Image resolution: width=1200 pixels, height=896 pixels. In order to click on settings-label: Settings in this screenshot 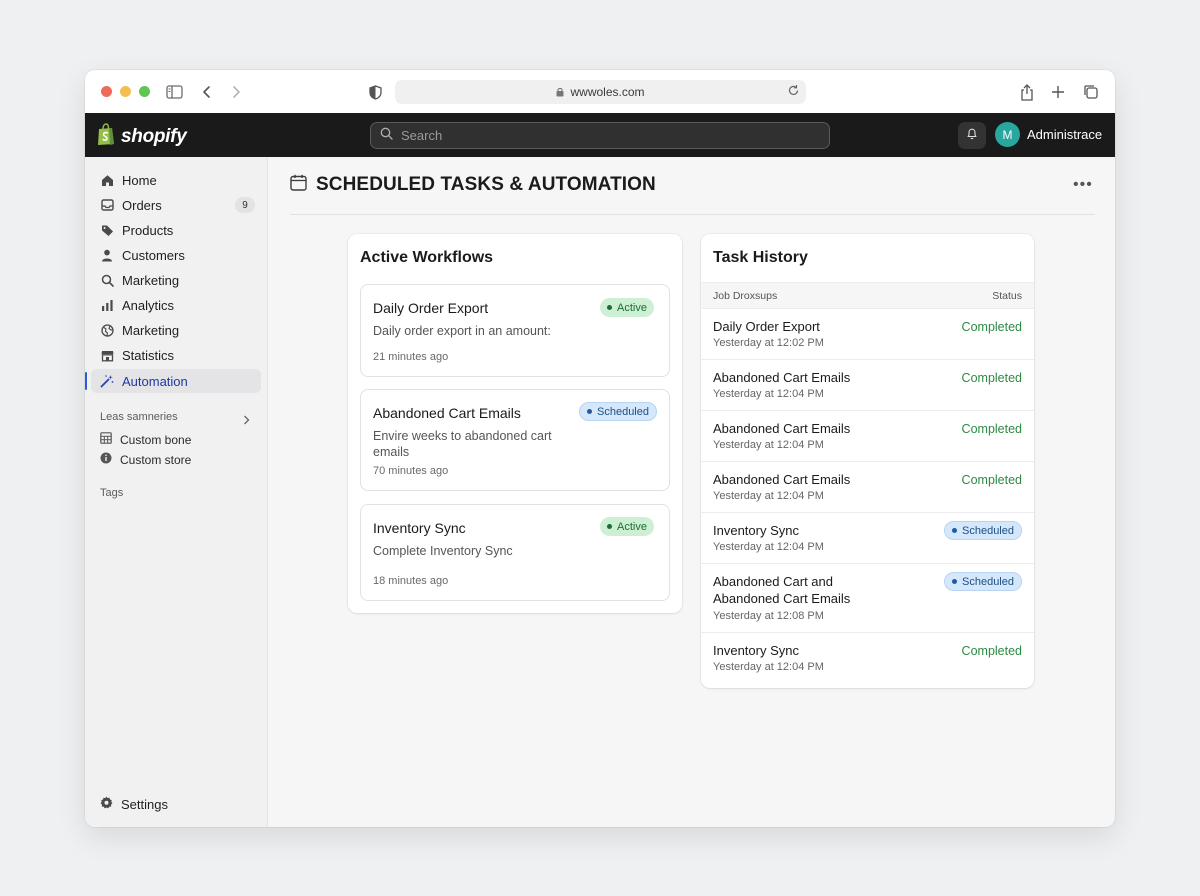, I will do `click(144, 804)`.